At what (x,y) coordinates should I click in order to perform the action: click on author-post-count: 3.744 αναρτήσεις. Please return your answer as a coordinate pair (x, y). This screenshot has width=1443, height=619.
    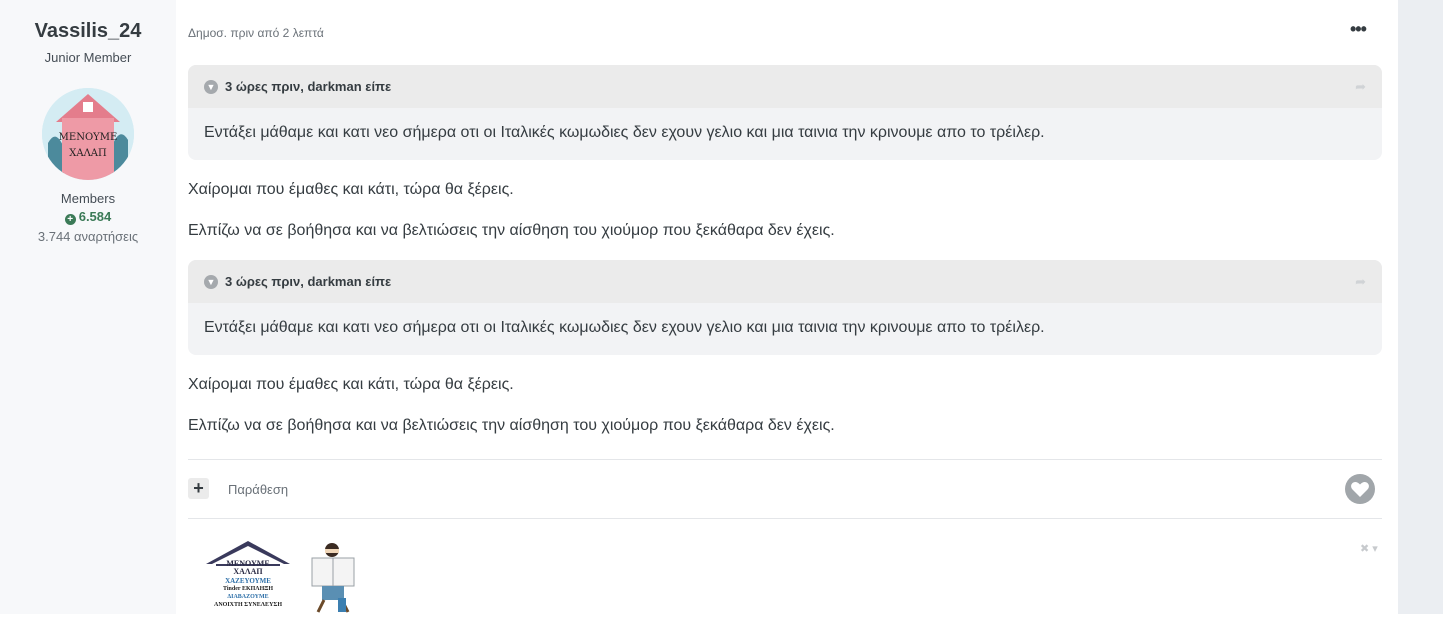
    Looking at the image, I should click on (88, 236).